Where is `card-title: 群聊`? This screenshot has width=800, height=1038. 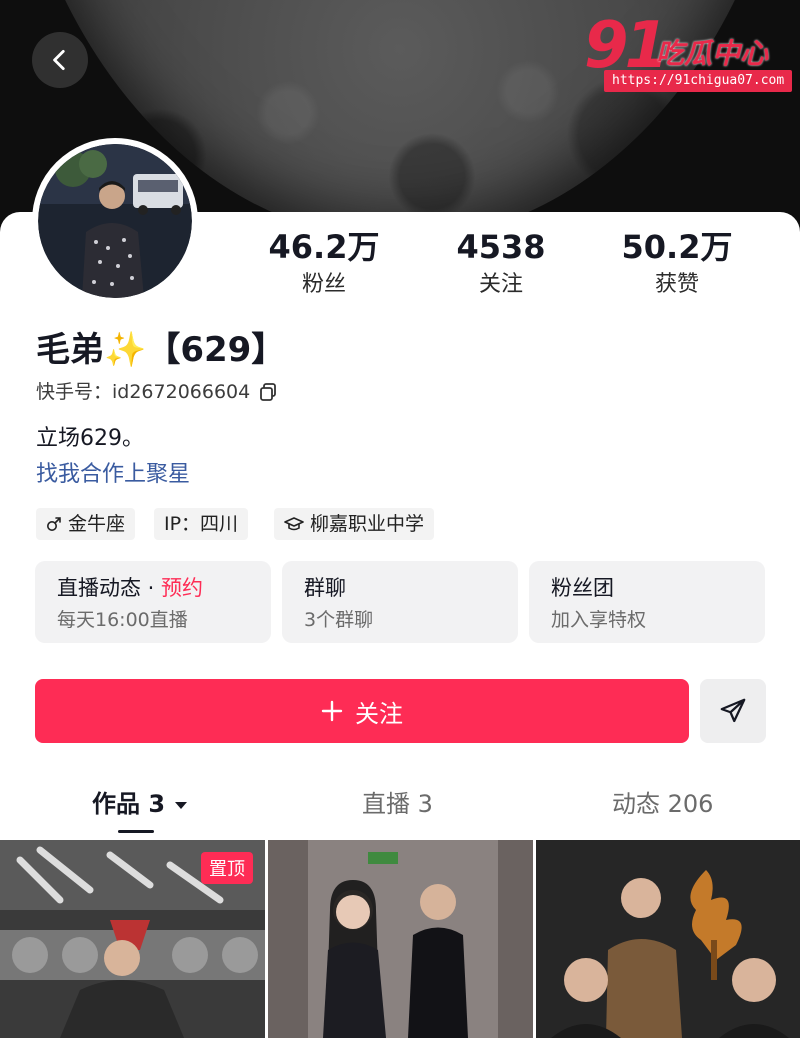
card-title: 群聊 is located at coordinates (325, 588).